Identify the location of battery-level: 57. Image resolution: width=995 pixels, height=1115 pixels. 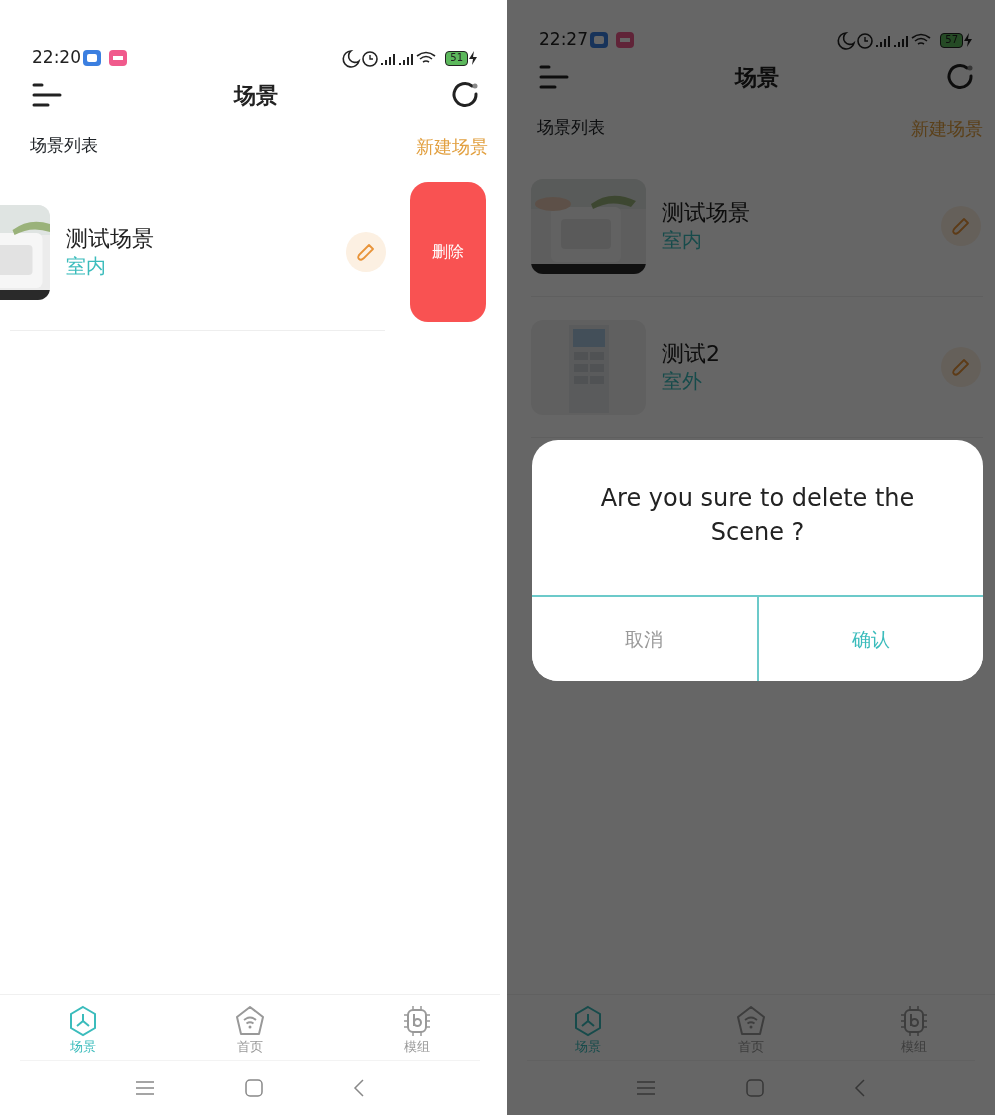
(951, 40).